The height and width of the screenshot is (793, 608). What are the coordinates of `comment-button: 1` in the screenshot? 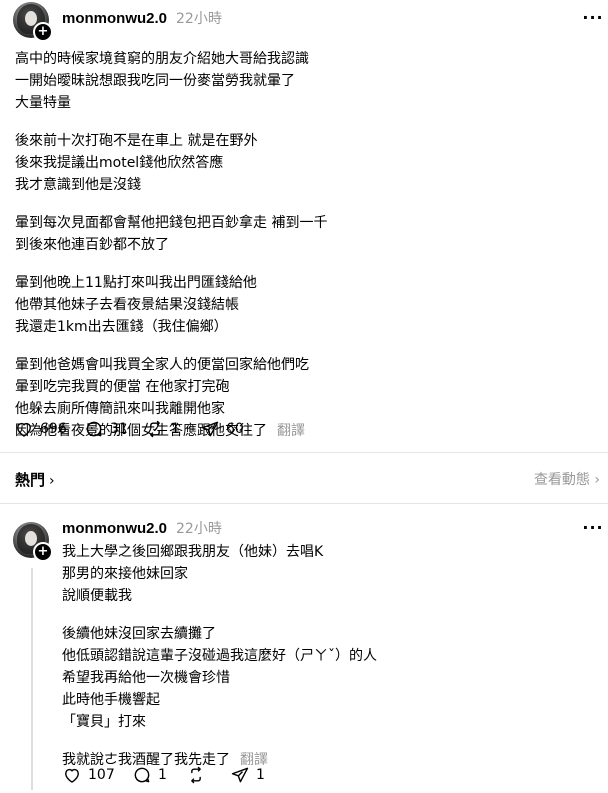 It's located at (149, 775).